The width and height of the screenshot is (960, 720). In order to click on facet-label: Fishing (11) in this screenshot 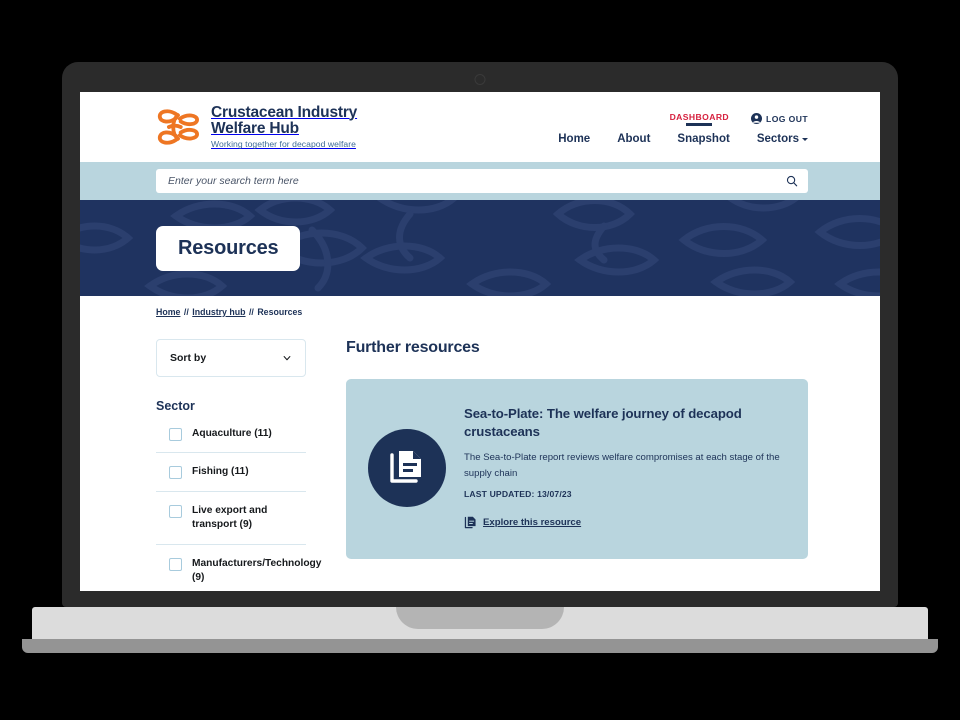, I will do `click(220, 472)`.